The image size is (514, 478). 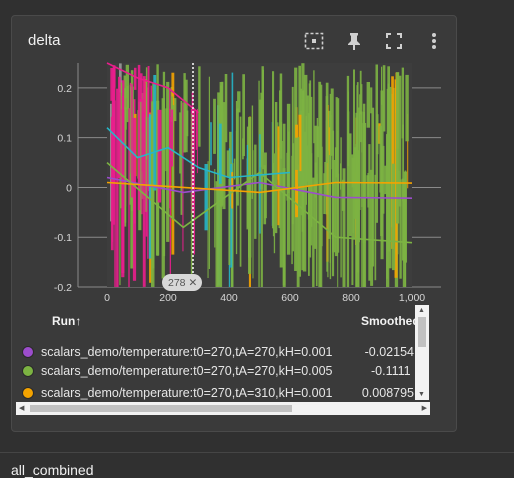 What do you see at coordinates (390, 321) in the screenshot?
I see `smoothed-column-header: Smoothed` at bounding box center [390, 321].